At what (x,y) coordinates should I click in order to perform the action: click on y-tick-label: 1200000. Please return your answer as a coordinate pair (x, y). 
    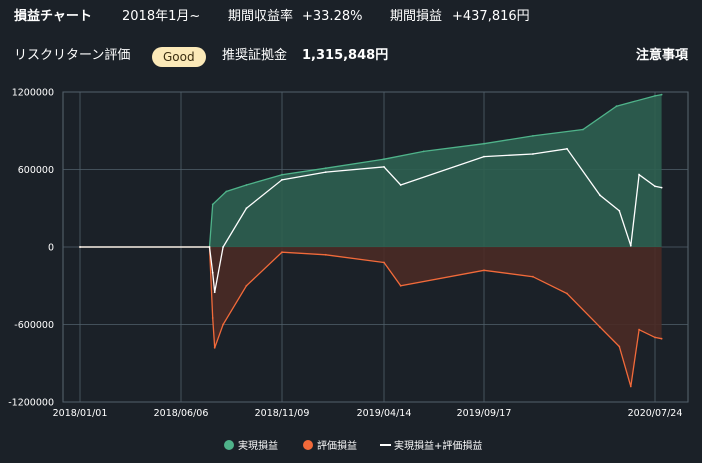
    Looking at the image, I should click on (33, 93).